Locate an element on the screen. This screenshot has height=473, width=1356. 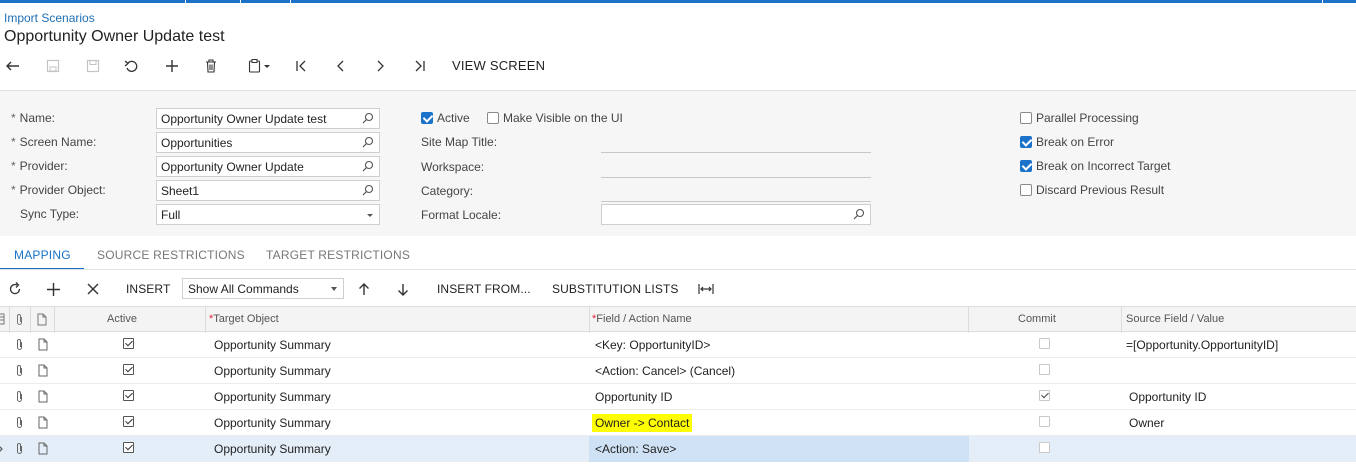
screen-name-label: * Screen Name: is located at coordinates (54, 142).